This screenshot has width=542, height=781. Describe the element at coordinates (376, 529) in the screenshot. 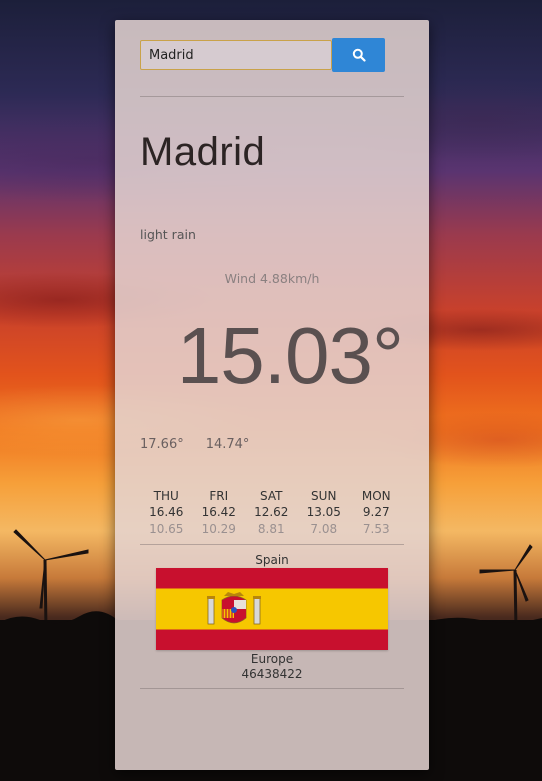

I see `forecast-low: 7.53` at that location.